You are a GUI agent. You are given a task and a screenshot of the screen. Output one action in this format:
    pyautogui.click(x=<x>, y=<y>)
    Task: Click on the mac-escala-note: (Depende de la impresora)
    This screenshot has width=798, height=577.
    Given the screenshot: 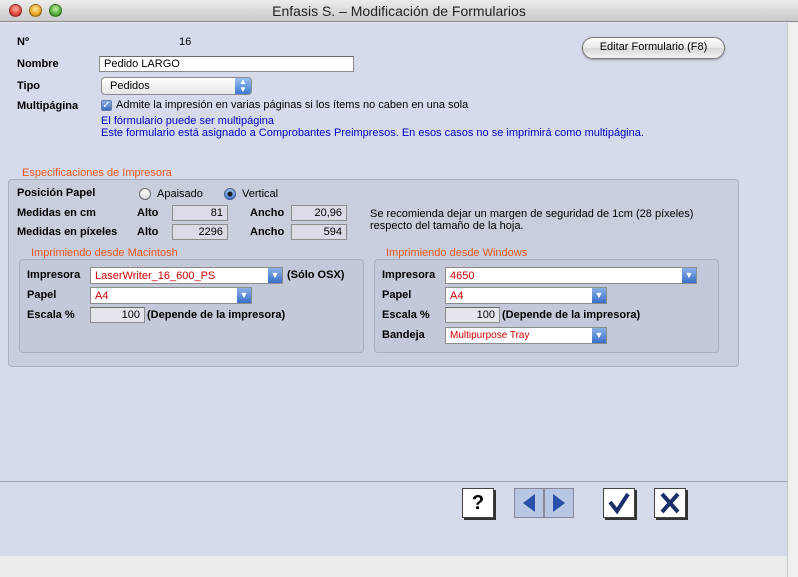 What is the action you would take?
    pyautogui.click(x=216, y=315)
    